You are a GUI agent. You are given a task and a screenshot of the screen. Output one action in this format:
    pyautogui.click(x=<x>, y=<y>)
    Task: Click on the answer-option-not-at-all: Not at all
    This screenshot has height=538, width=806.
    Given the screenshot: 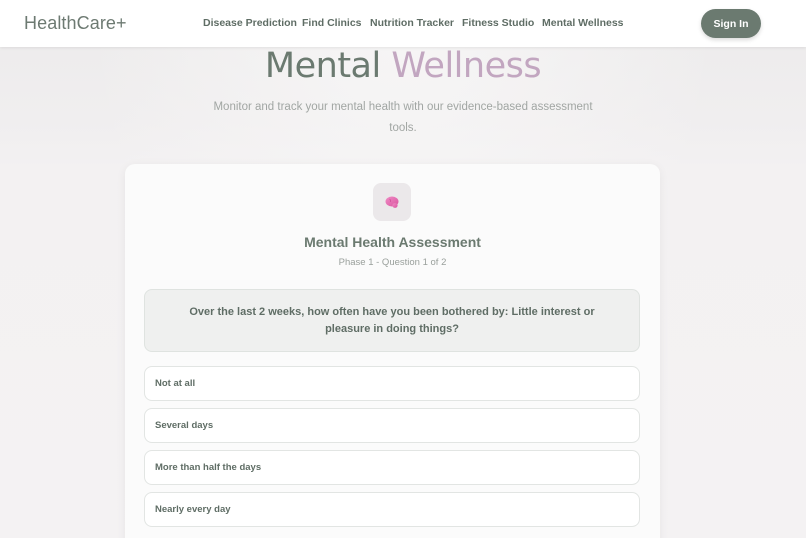 What is the action you would take?
    pyautogui.click(x=392, y=383)
    